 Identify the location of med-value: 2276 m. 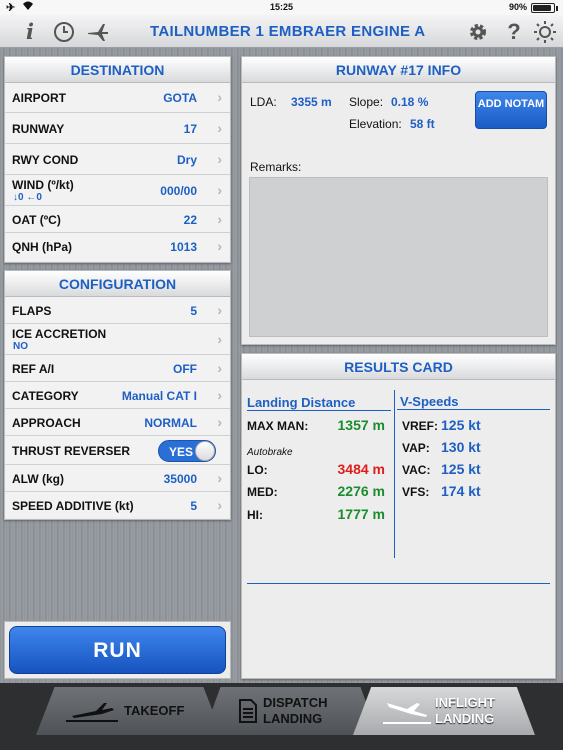
(361, 491).